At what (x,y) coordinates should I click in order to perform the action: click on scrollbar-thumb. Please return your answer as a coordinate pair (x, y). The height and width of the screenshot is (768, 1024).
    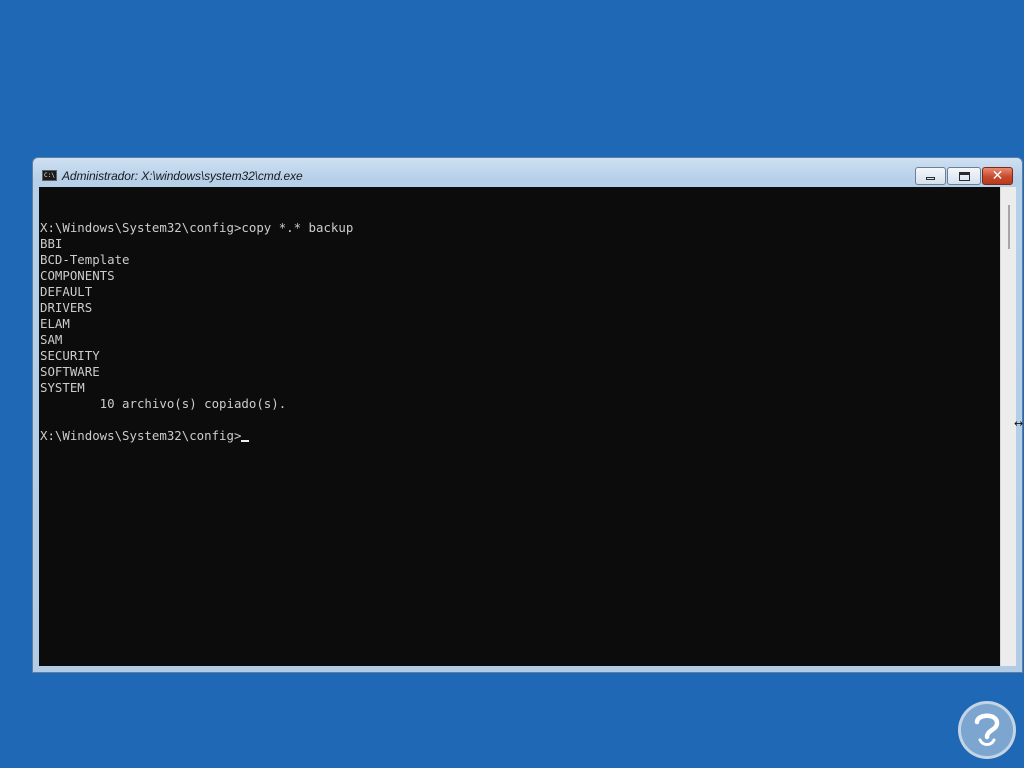
    Looking at the image, I should click on (1009, 227).